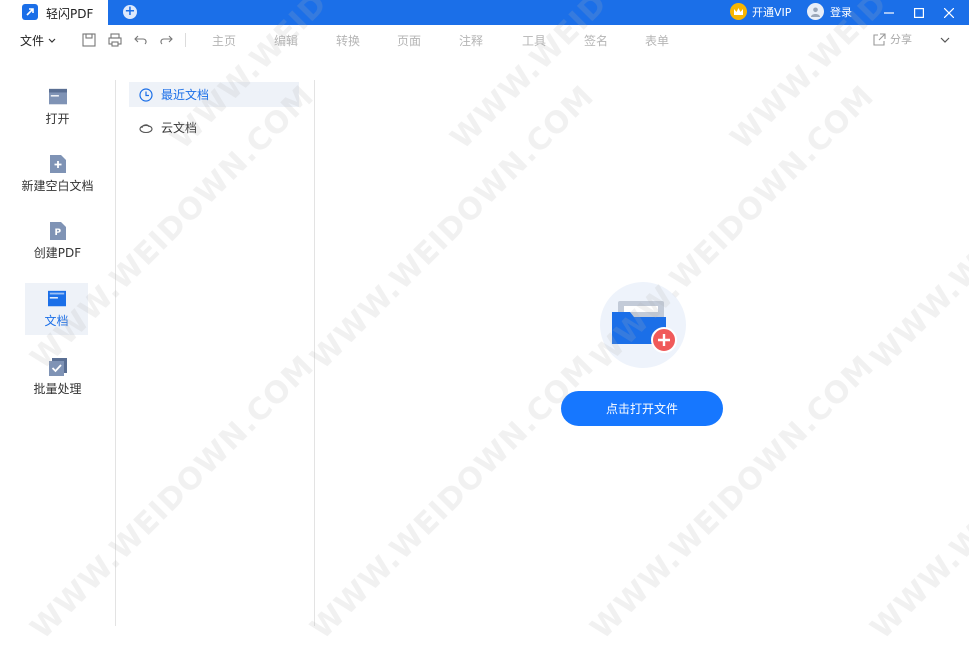  What do you see at coordinates (57, 118) in the screenshot?
I see `nav-open-label: 打开` at bounding box center [57, 118].